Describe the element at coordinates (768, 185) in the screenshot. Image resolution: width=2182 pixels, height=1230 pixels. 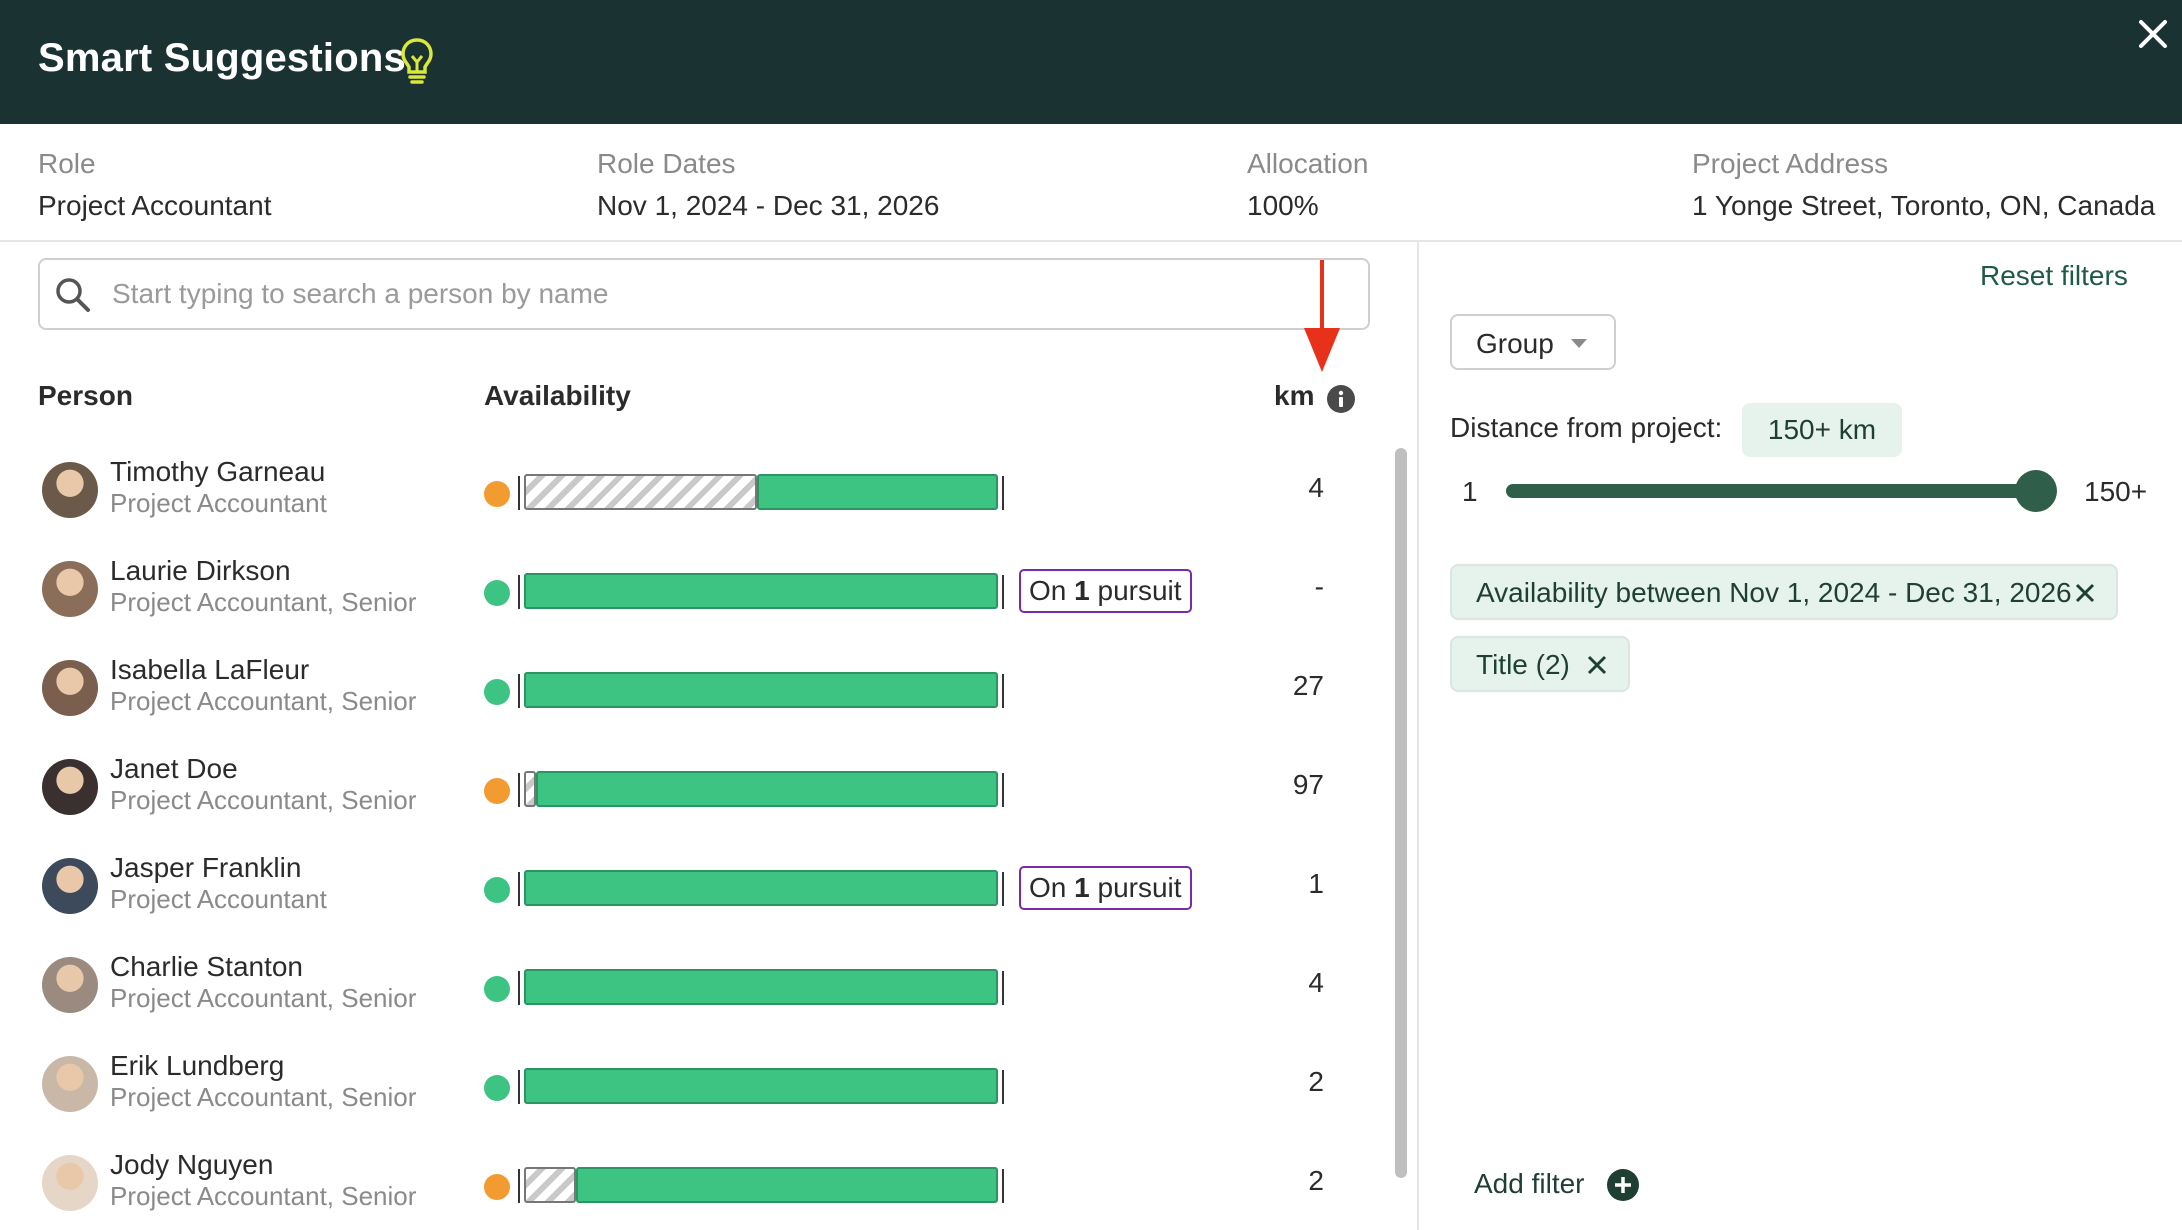
I see `role-dates-info: Role Dates Nov 1, 2024 - Dec 31, 2026` at that location.